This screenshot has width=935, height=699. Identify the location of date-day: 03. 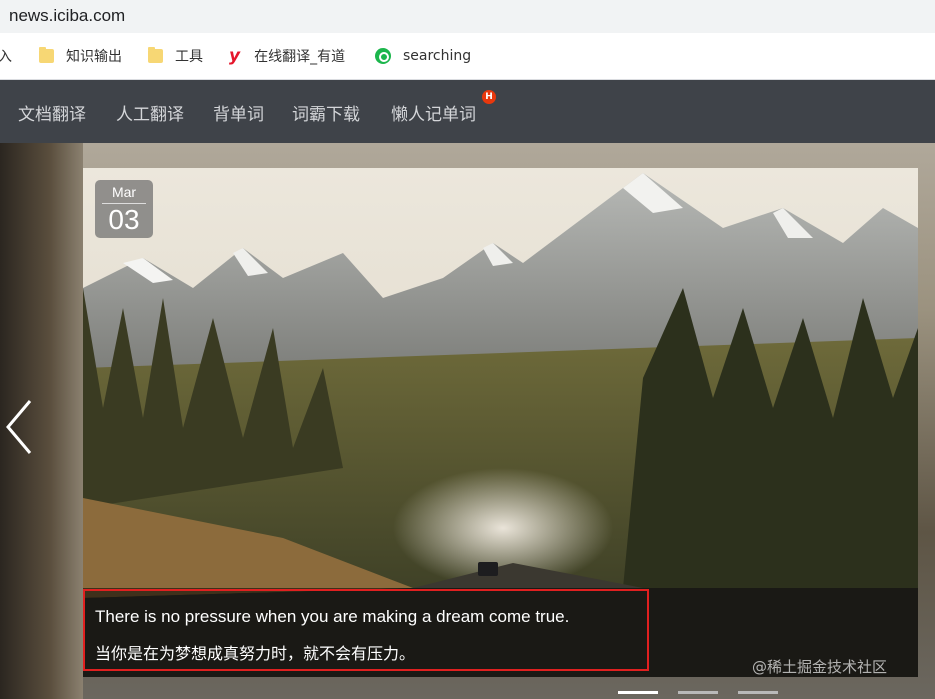
(124, 219).